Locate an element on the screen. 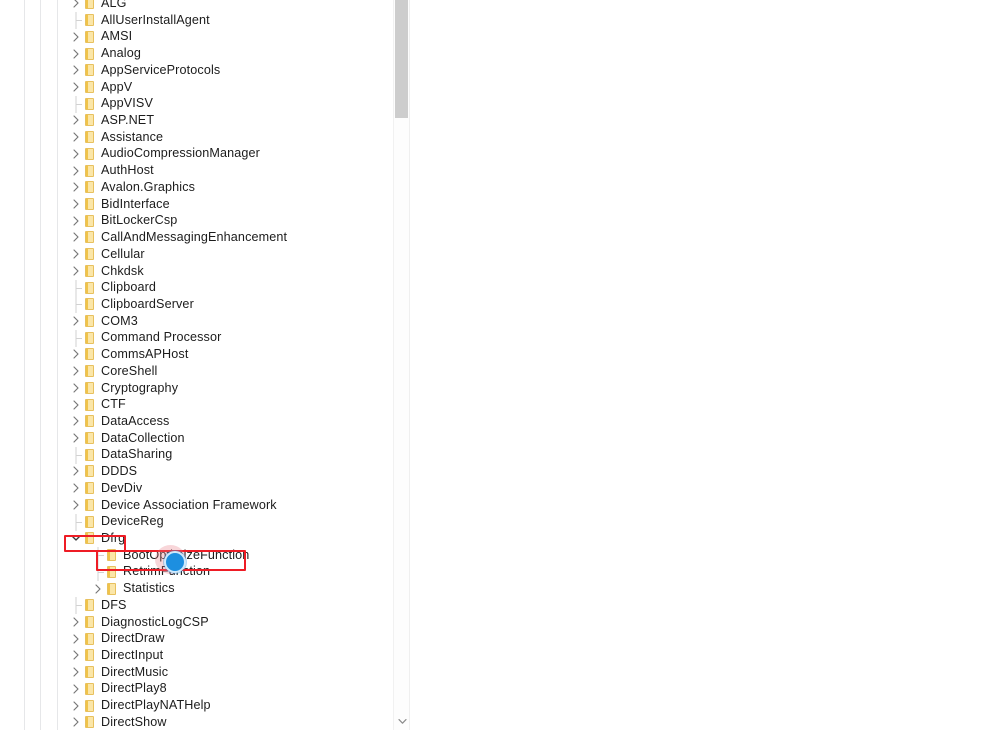 Image resolution: width=983 pixels, height=730 pixels. tree-item-commsaphost: CommsAPHost is located at coordinates (226, 354).